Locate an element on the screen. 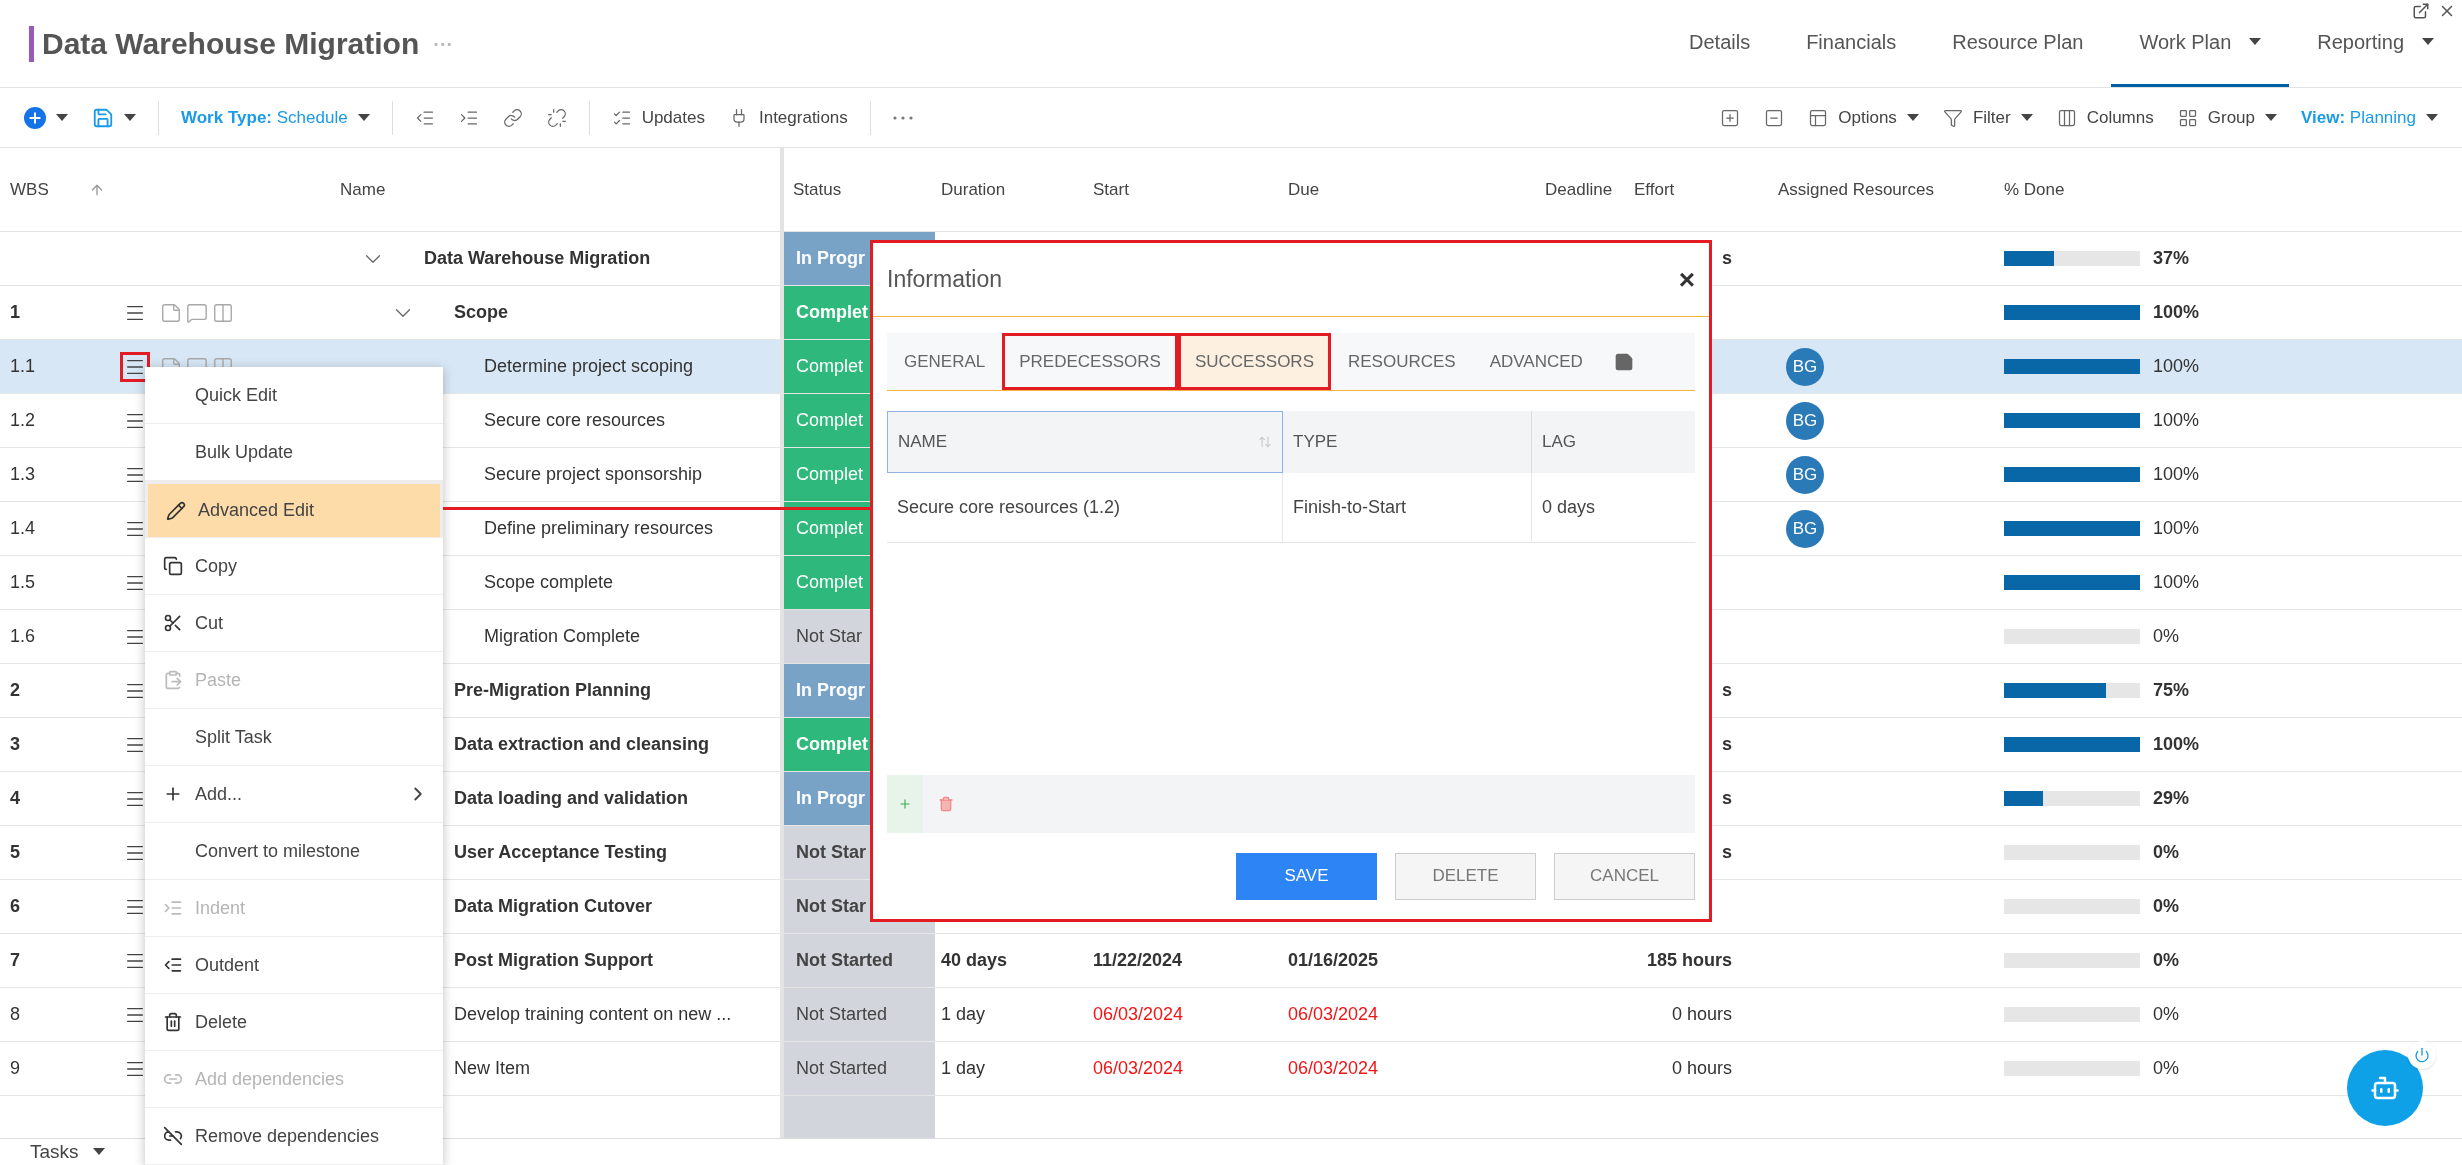  value: Planning is located at coordinates (2382, 117).